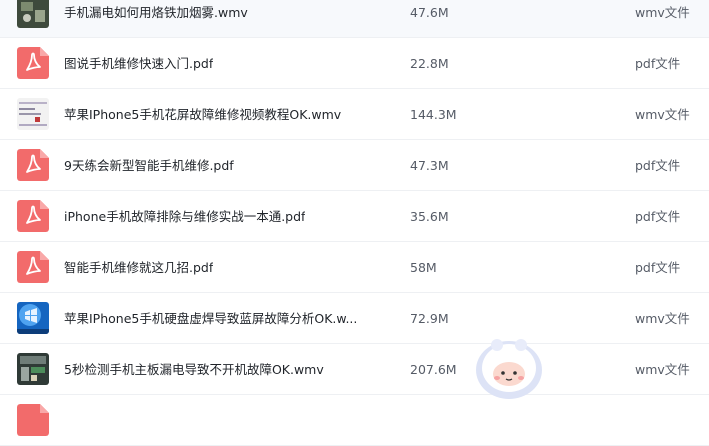 This screenshot has height=446, width=709. Describe the element at coordinates (156, 12) in the screenshot. I see `file-name: 手机漏电如何用烙铁加烟雾.wmv` at that location.